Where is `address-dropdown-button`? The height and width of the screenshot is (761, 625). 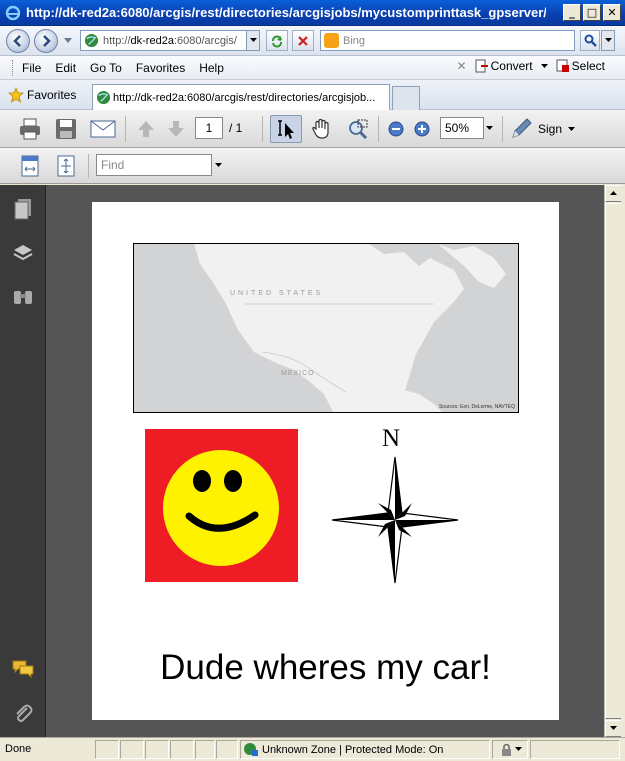
address-dropdown-button is located at coordinates (253, 40).